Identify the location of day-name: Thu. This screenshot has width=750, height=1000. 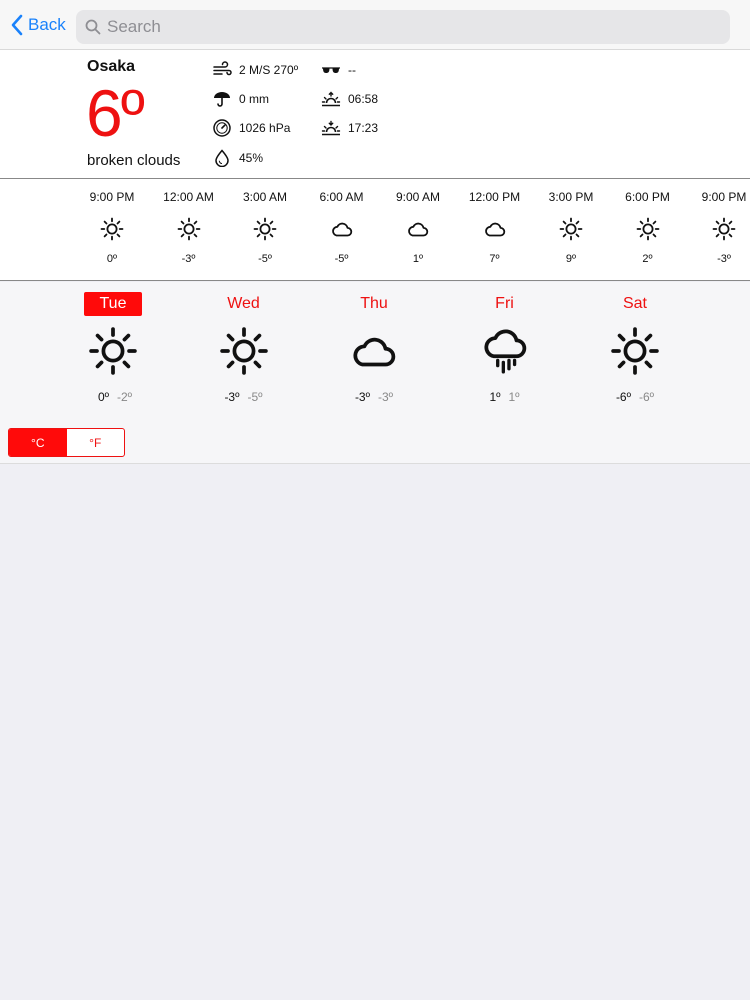
(374, 304).